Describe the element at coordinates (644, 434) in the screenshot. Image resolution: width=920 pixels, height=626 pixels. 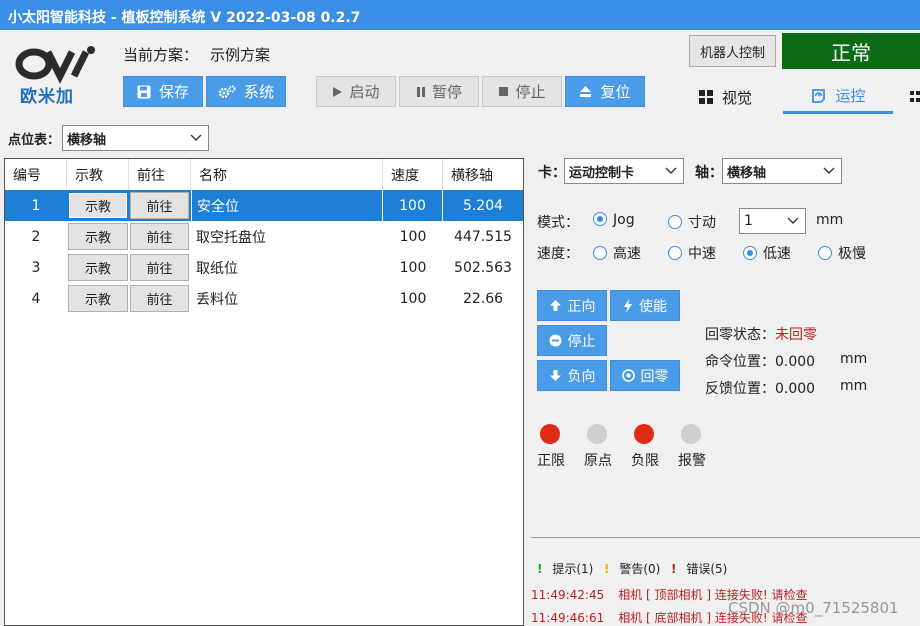
I see `negative-limit-indicator` at that location.